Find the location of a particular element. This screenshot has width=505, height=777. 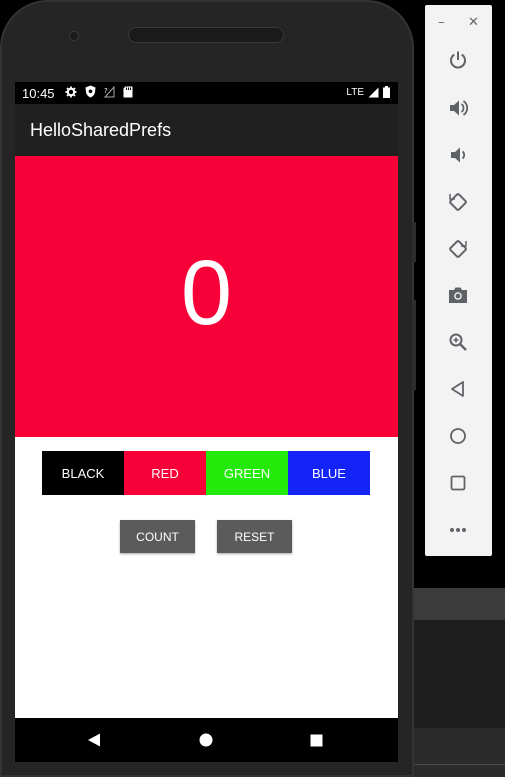

ide-toolbar-strip is located at coordinates (458, 604).